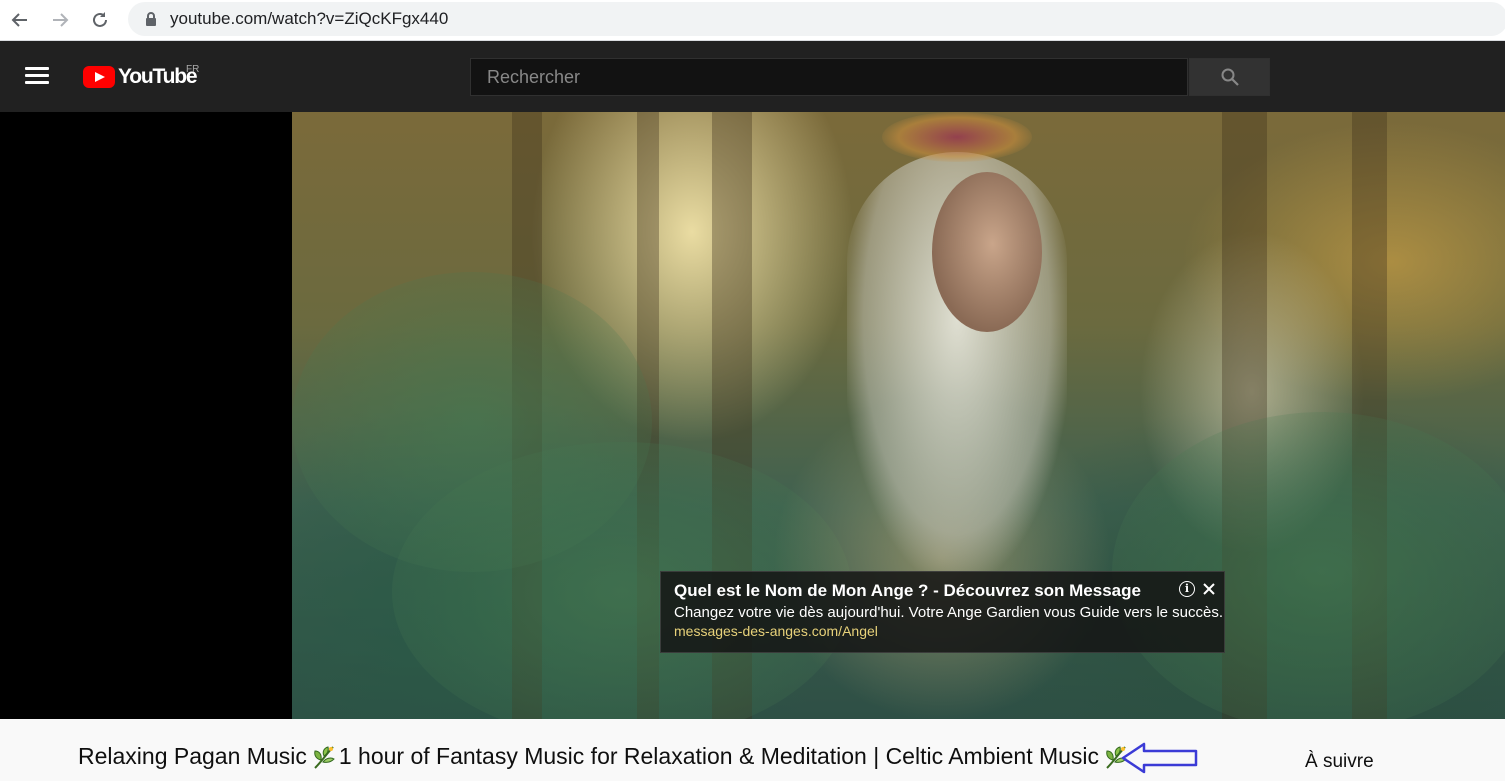  What do you see at coordinates (151, 19) in the screenshot?
I see `lock-icon` at bounding box center [151, 19].